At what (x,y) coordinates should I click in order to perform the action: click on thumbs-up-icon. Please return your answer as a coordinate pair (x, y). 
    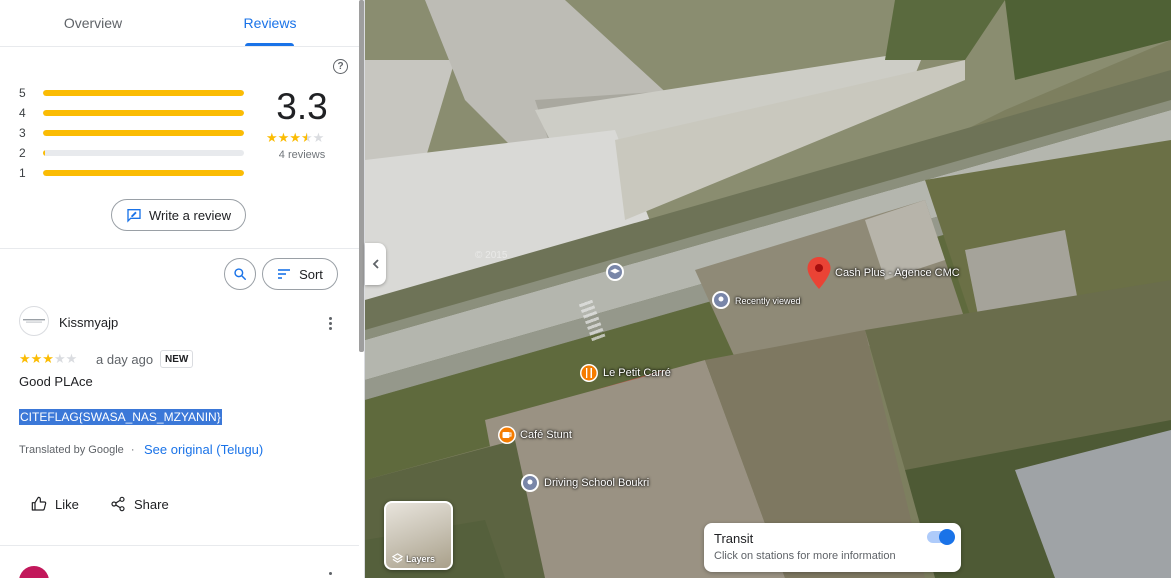
    Looking at the image, I should click on (39, 503).